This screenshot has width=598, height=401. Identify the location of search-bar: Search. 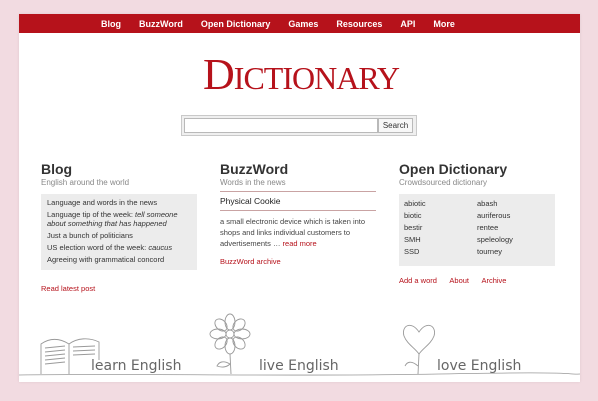
(299, 125).